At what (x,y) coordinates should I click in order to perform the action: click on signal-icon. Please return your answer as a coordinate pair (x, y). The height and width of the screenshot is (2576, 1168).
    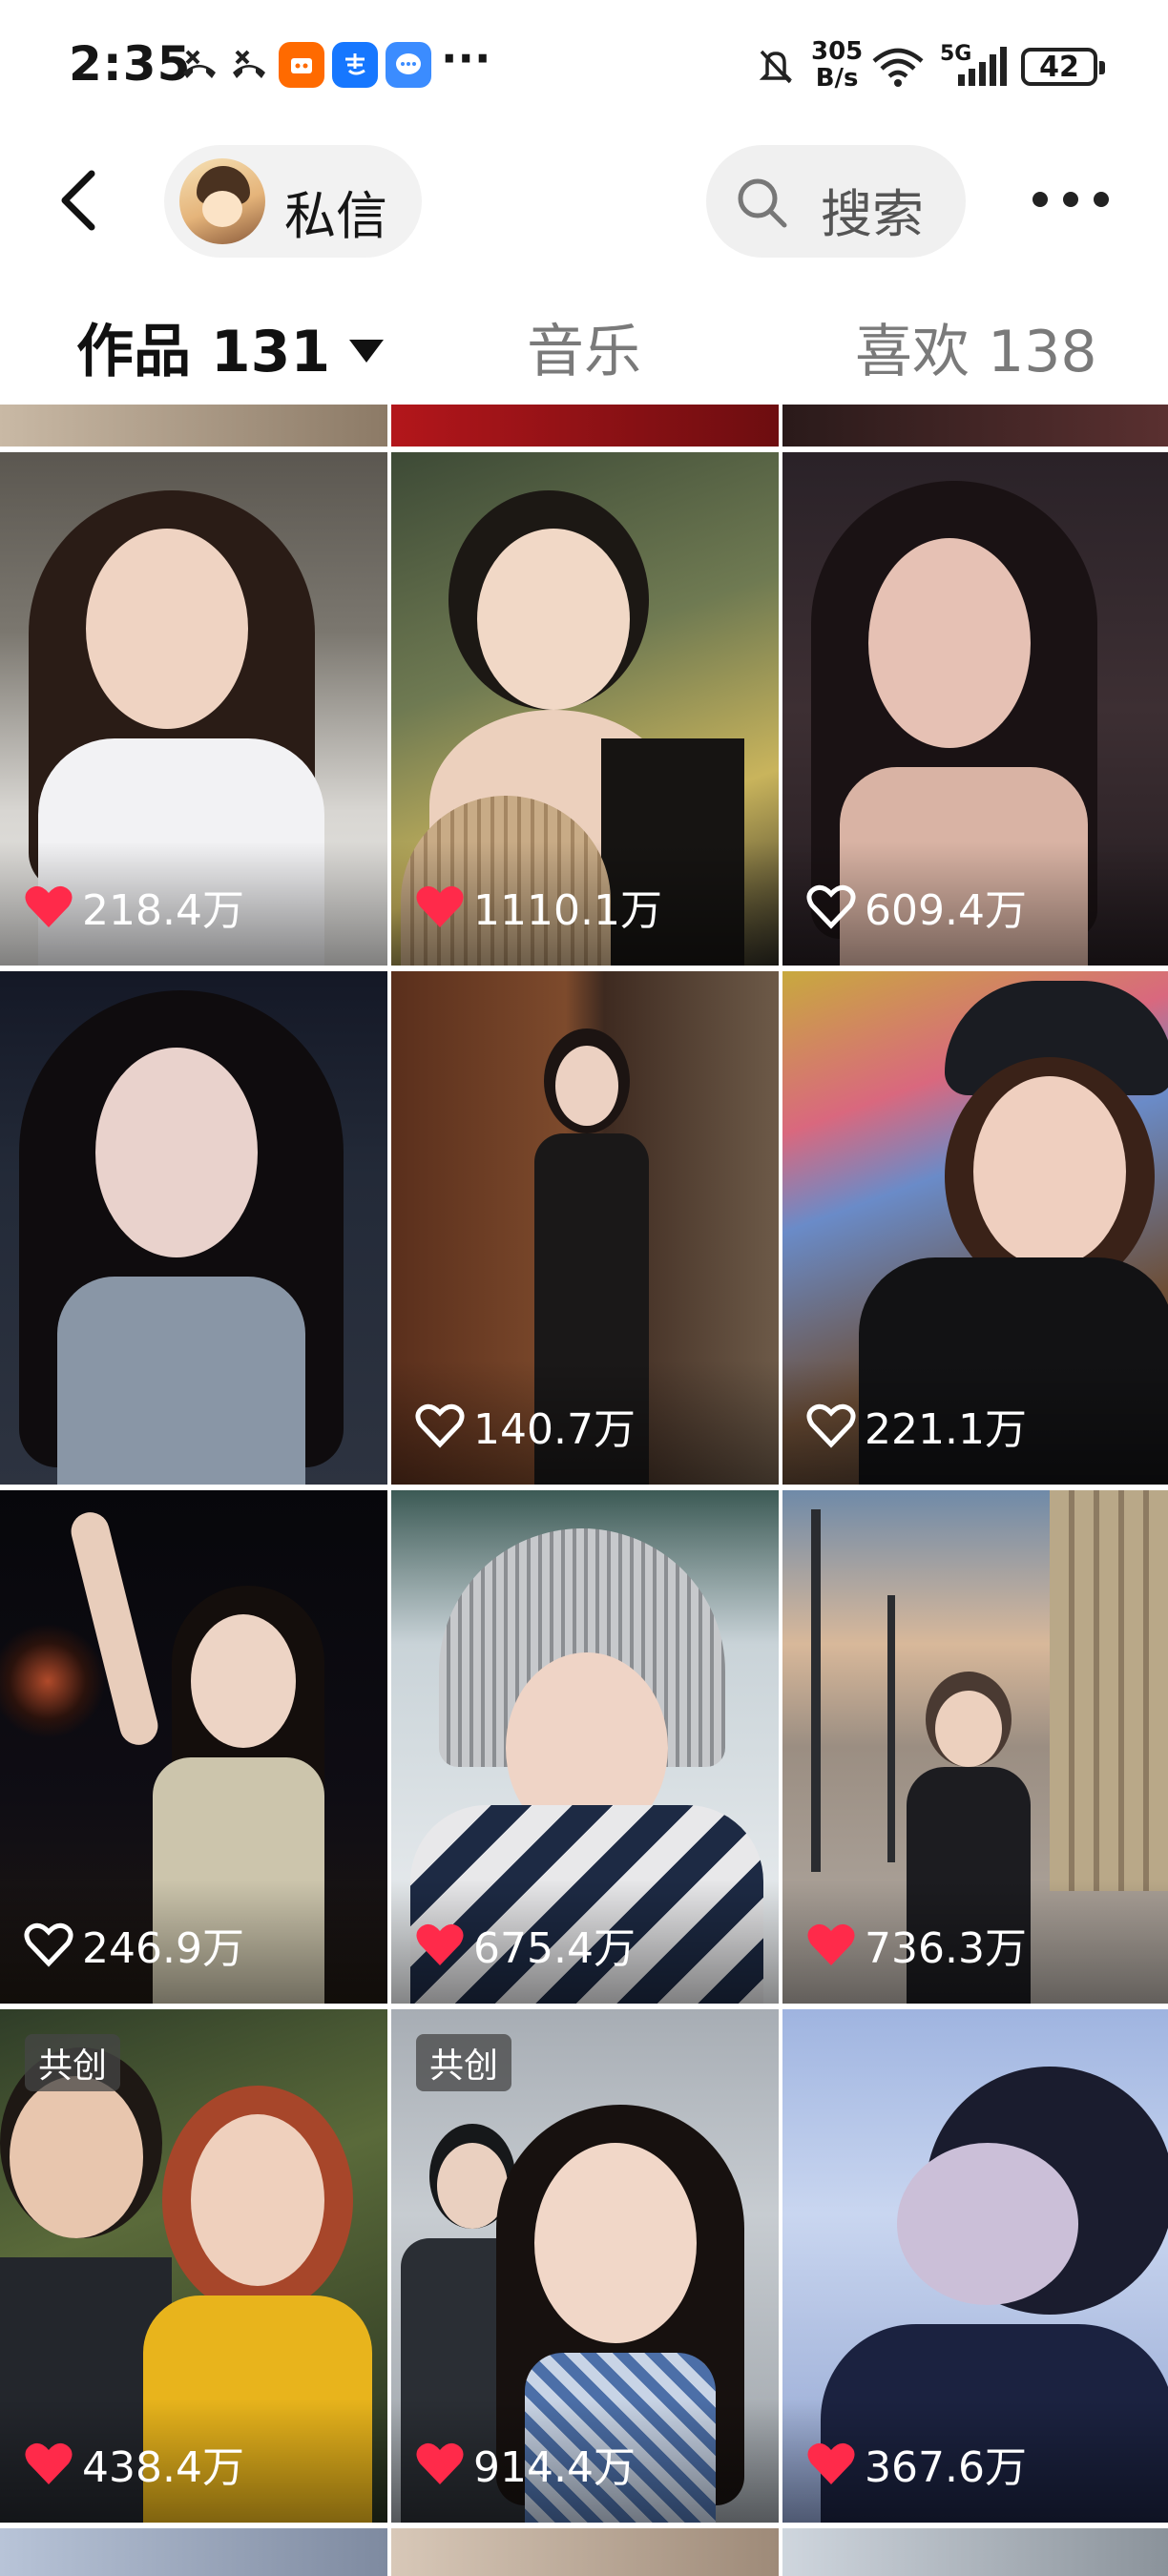
    Looking at the image, I should click on (983, 66).